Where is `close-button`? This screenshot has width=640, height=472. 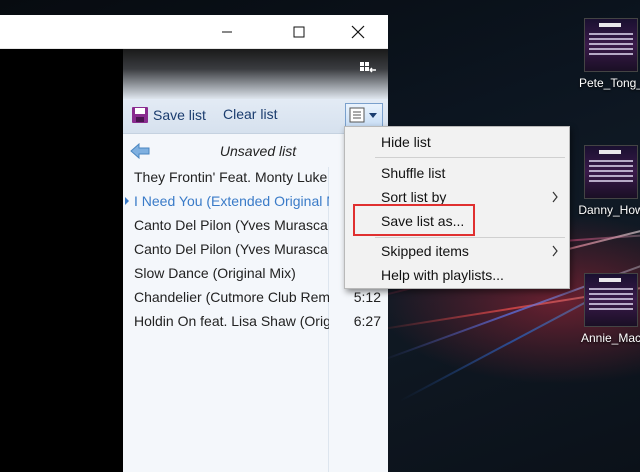 close-button is located at coordinates (358, 31).